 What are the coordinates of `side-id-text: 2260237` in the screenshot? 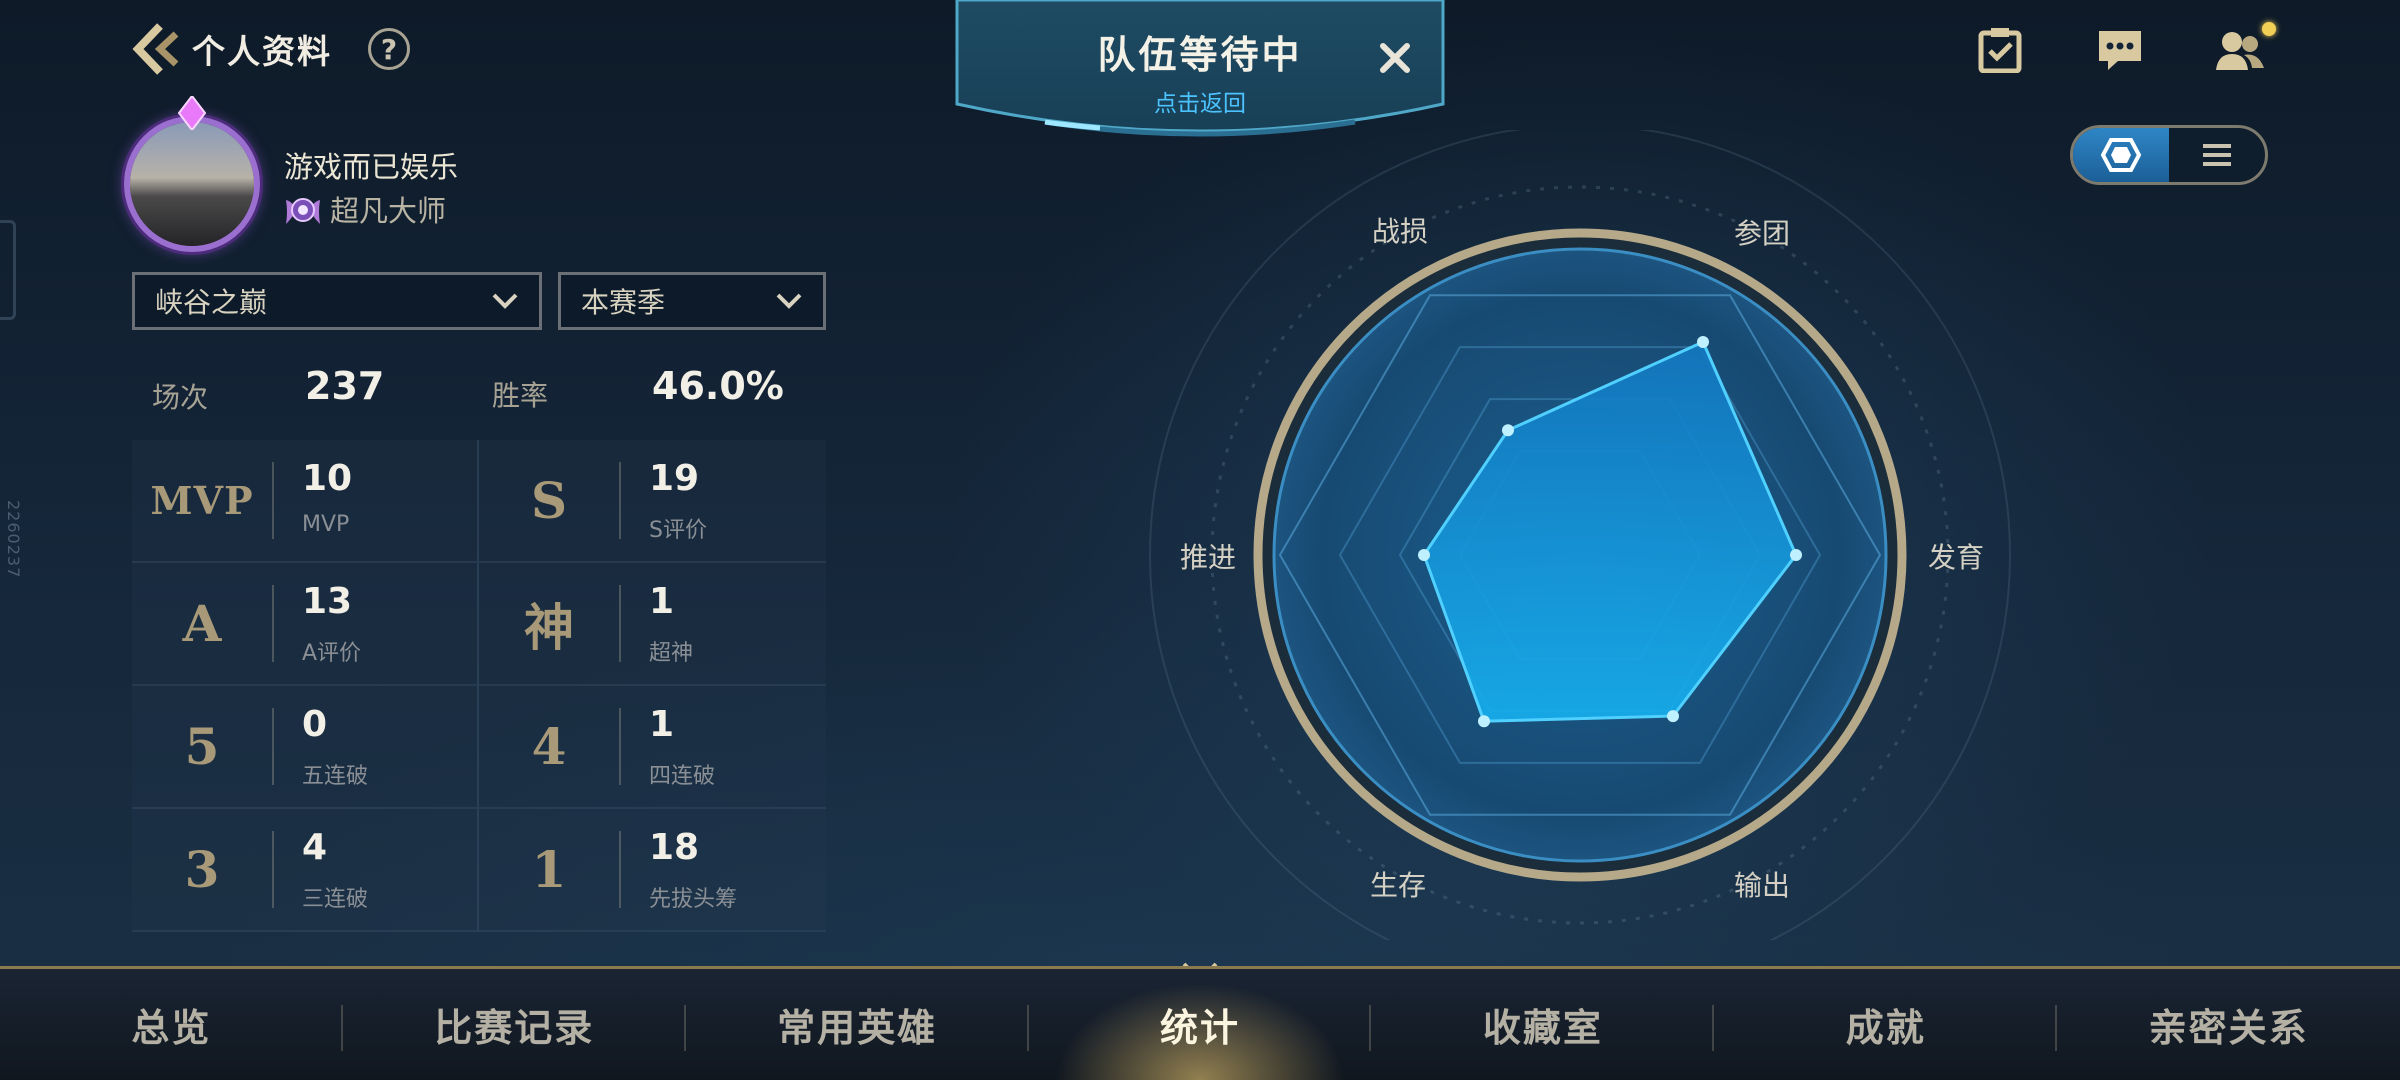 It's located at (13, 539).